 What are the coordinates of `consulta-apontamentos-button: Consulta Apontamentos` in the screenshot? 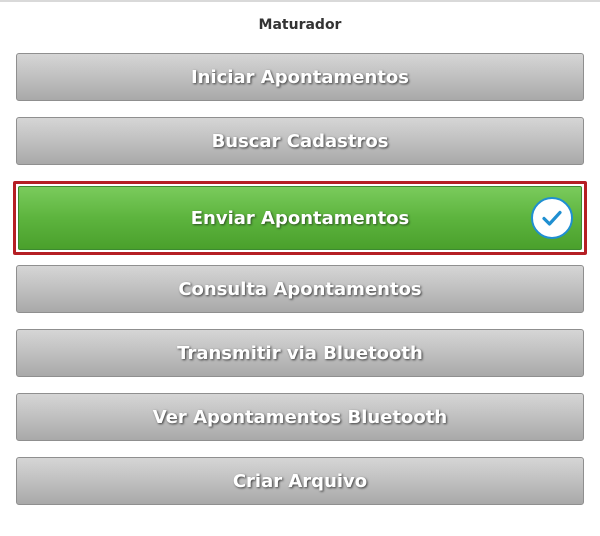 It's located at (300, 289).